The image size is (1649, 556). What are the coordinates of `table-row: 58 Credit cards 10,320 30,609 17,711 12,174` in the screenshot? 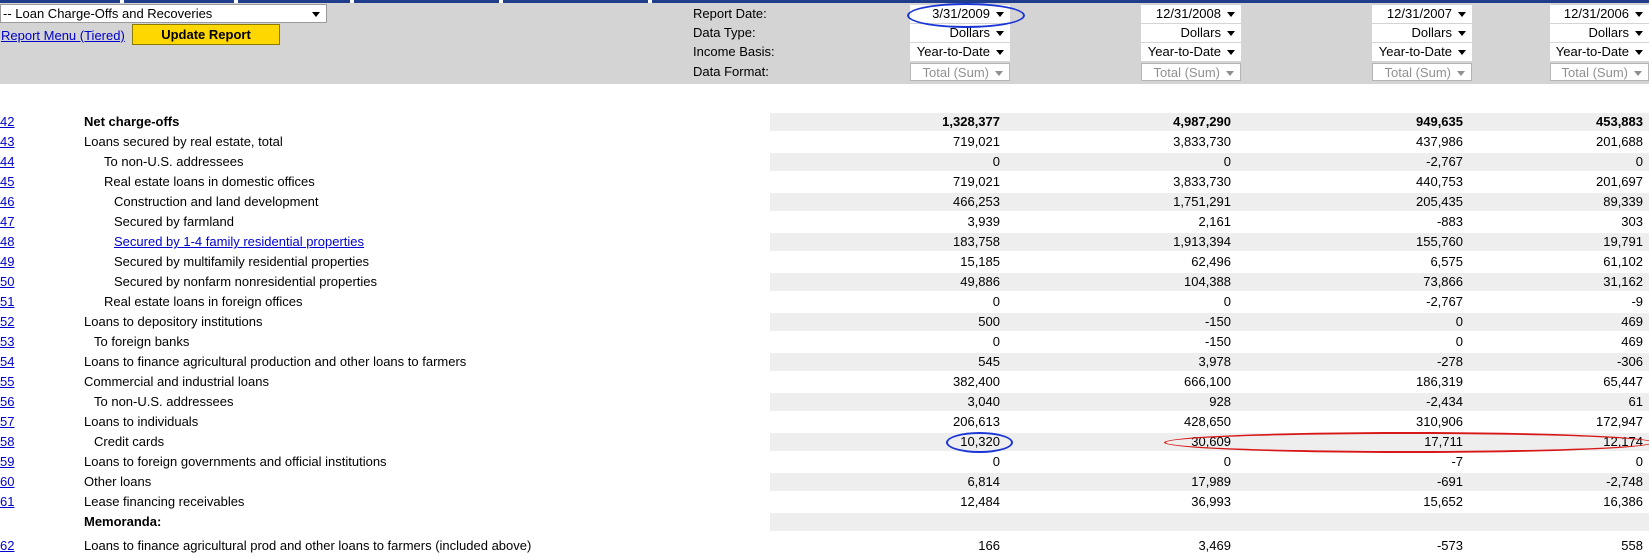 It's located at (824, 442).